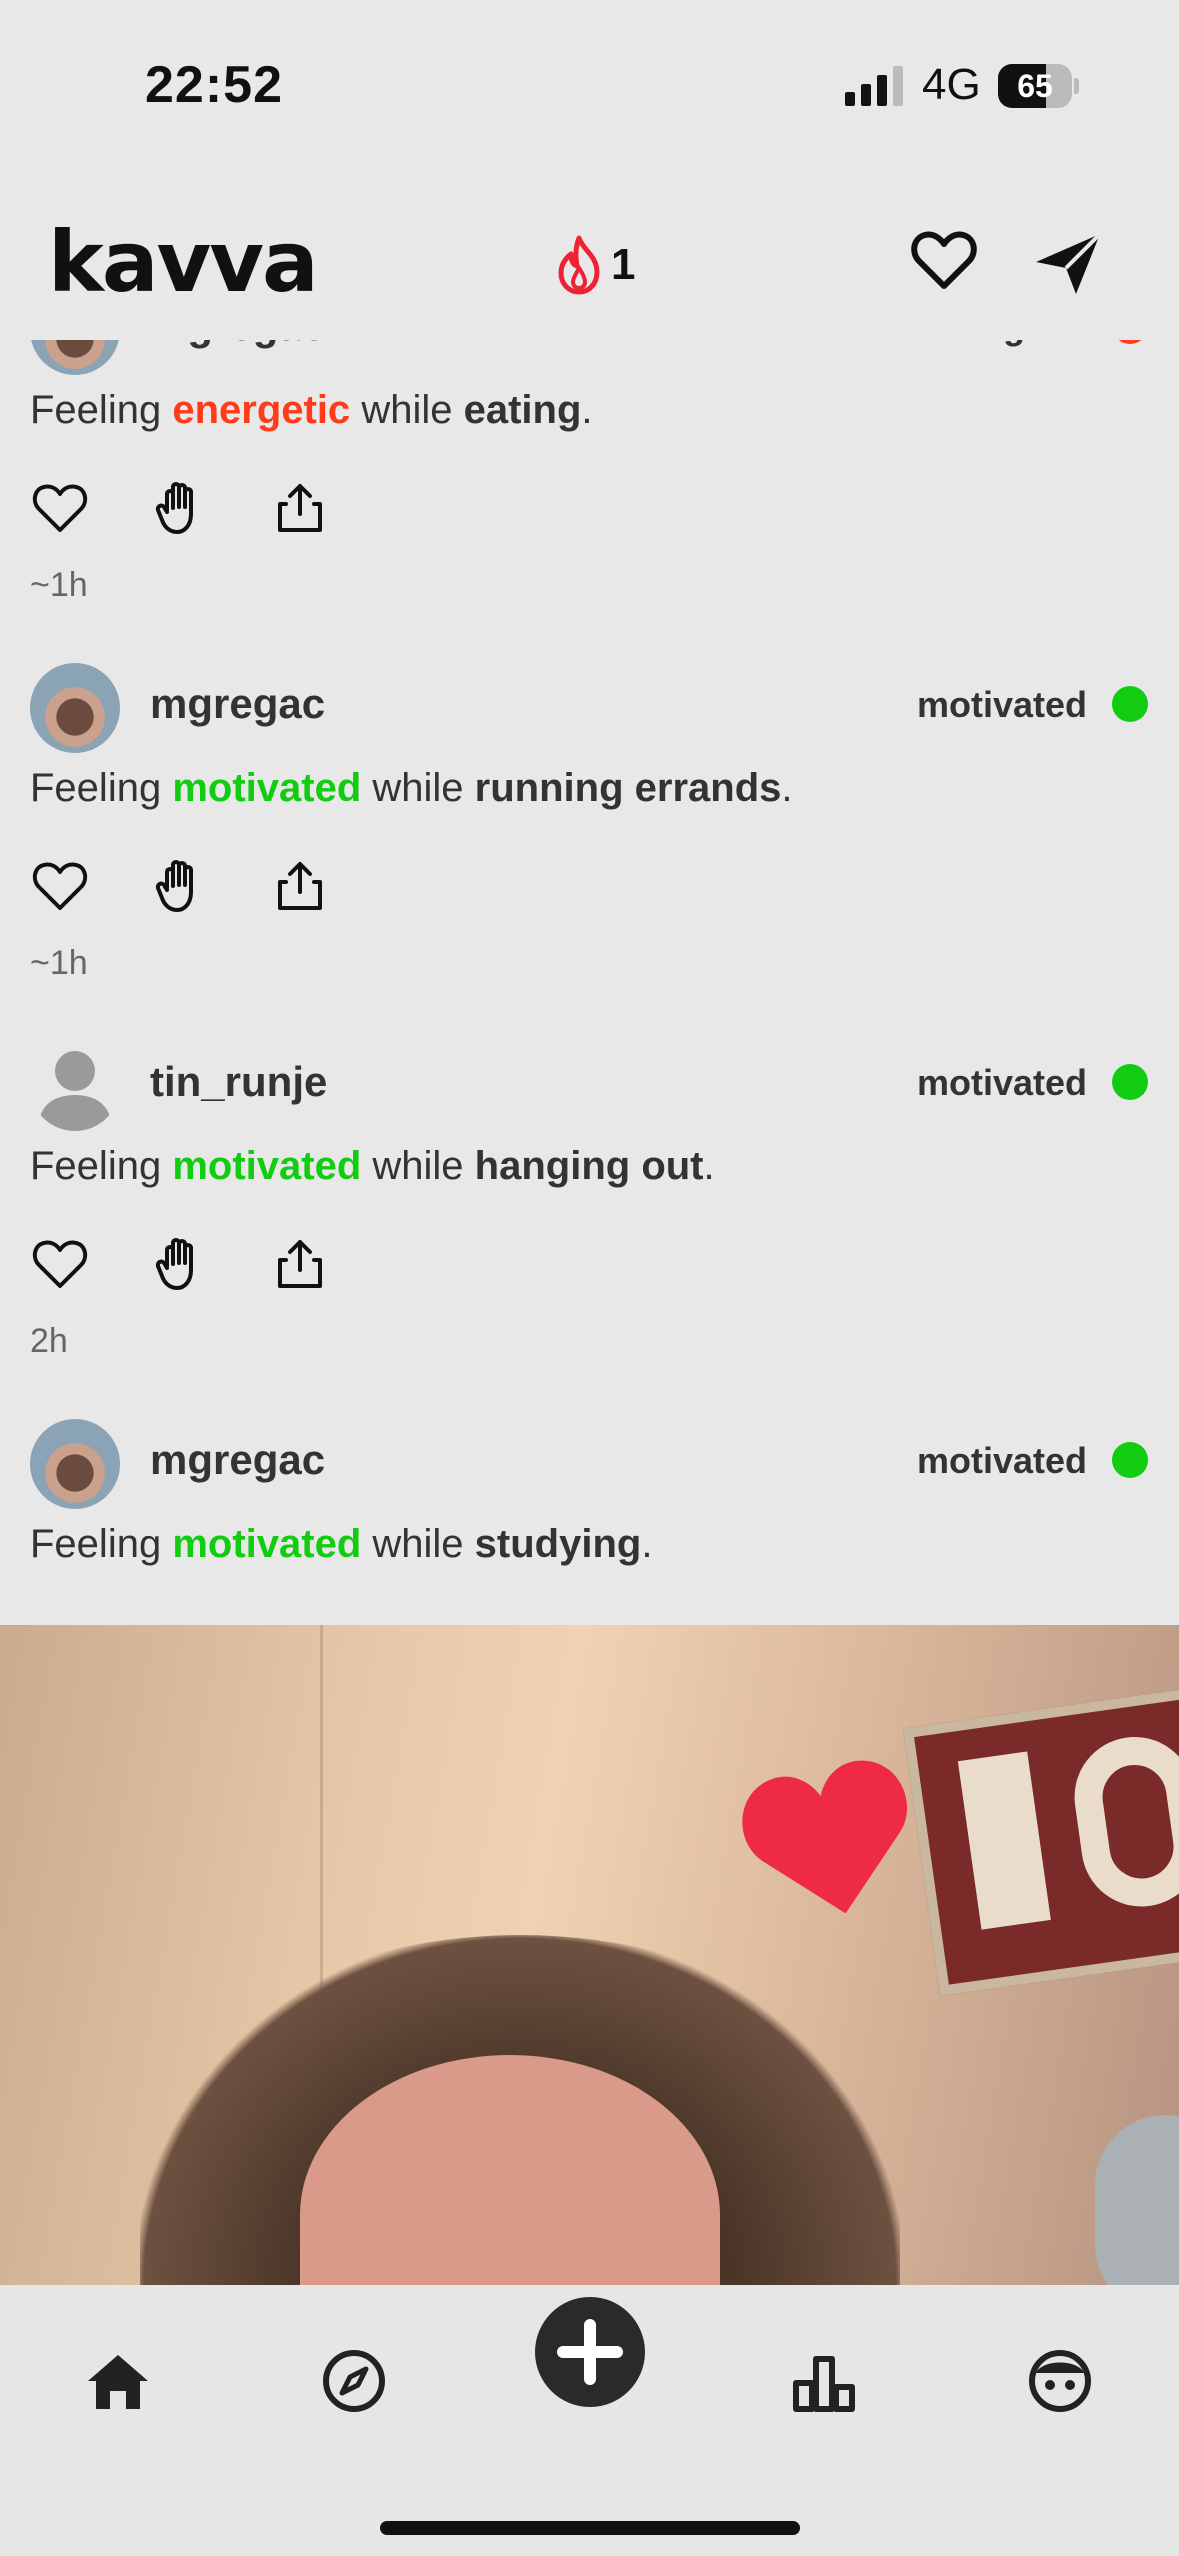  What do you see at coordinates (522, 410) in the screenshot?
I see `feeling-activity: eating` at bounding box center [522, 410].